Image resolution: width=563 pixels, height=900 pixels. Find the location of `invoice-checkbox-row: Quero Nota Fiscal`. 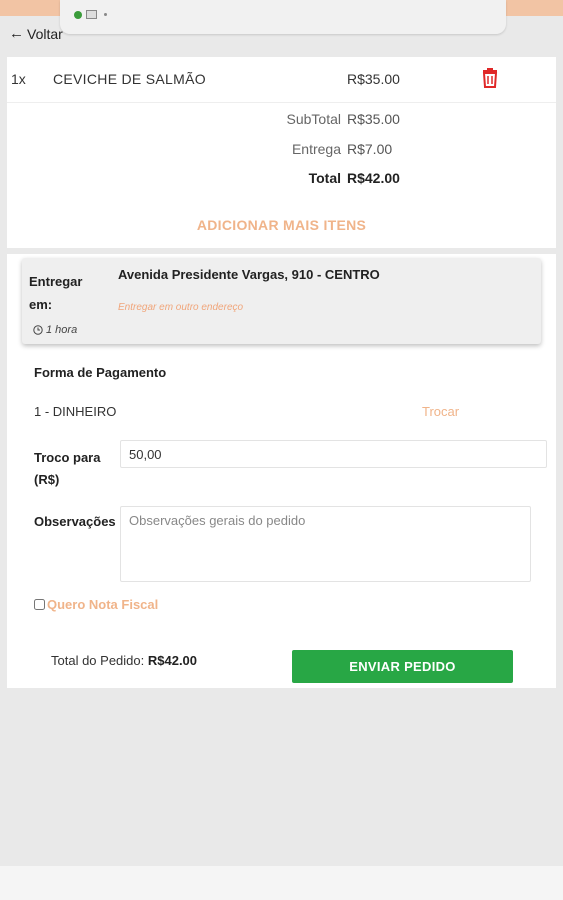

invoice-checkbox-row: Quero Nota Fiscal is located at coordinates (96, 604).